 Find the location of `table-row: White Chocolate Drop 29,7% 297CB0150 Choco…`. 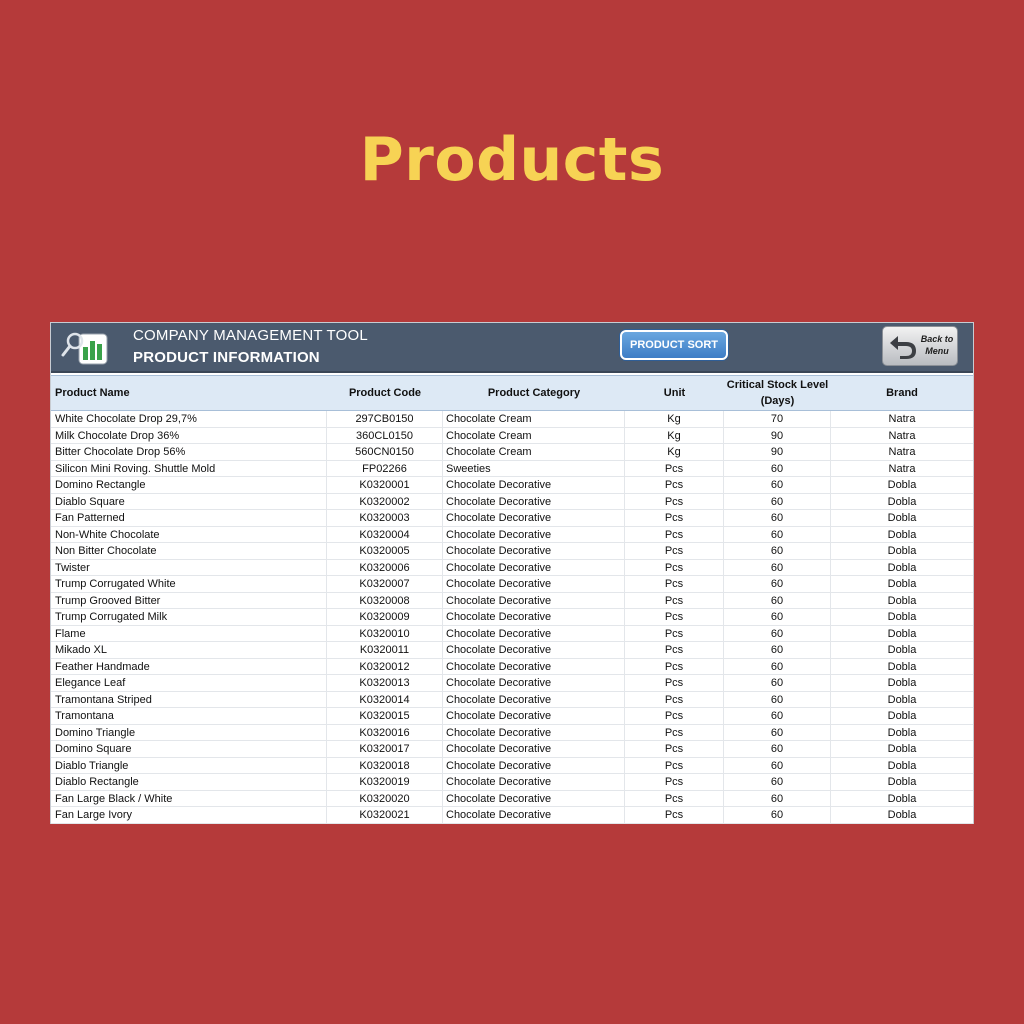

table-row: White Chocolate Drop 29,7% 297CB0150 Choco… is located at coordinates (512, 419).